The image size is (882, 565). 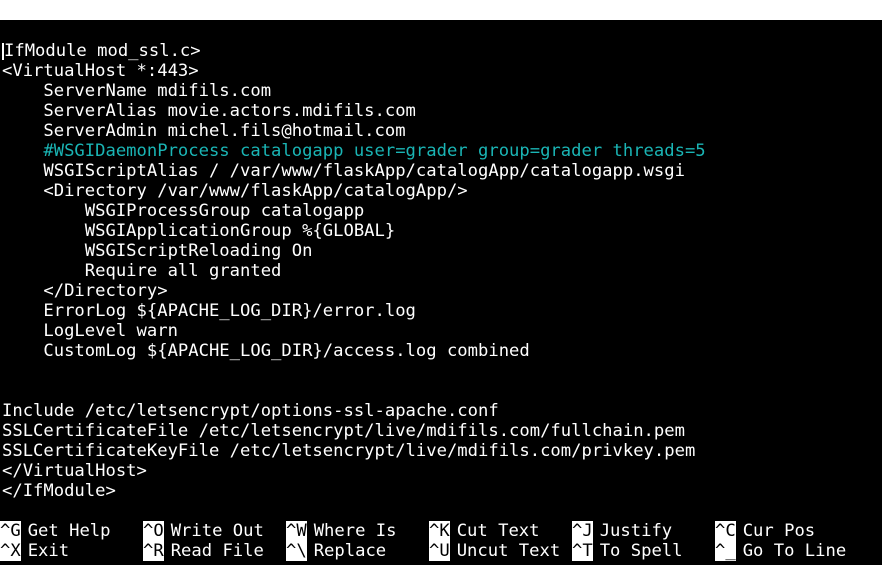 I want to click on shortcut-key: ^C, so click(x=725, y=531).